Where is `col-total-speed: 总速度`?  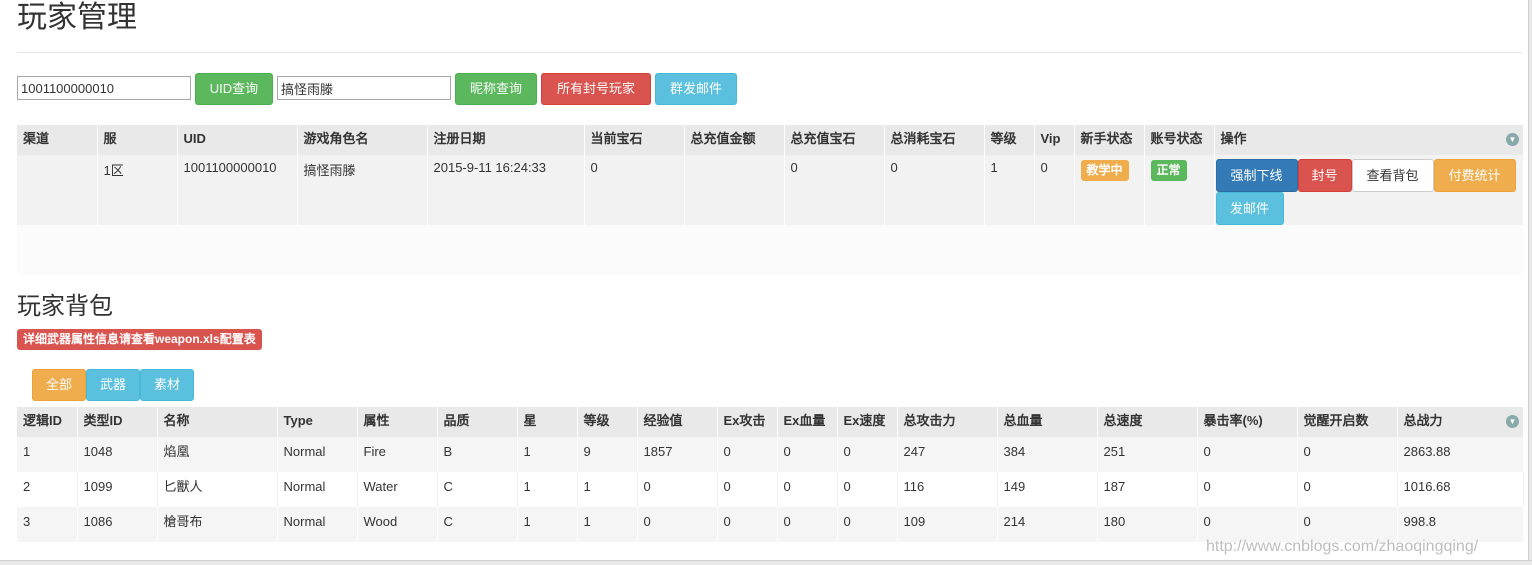
col-total-speed: 总速度 is located at coordinates (1147, 422).